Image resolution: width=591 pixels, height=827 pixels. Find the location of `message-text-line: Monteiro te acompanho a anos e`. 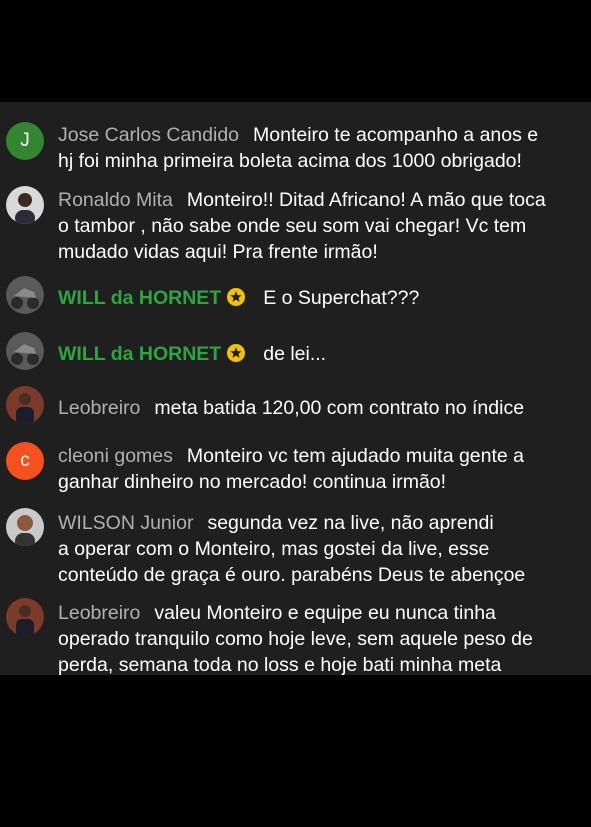

message-text-line: Monteiro te acompanho a anos e is located at coordinates (396, 135).